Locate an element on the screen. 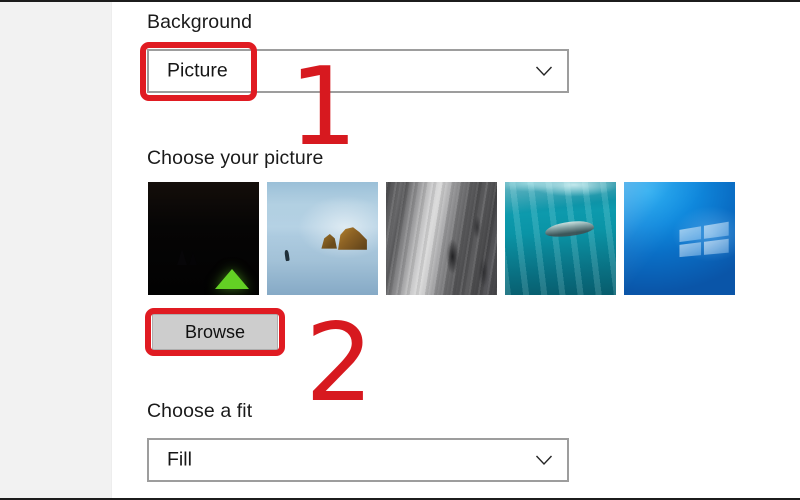 The image size is (800, 500). settings-sidebar-strip is located at coordinates (56, 250).